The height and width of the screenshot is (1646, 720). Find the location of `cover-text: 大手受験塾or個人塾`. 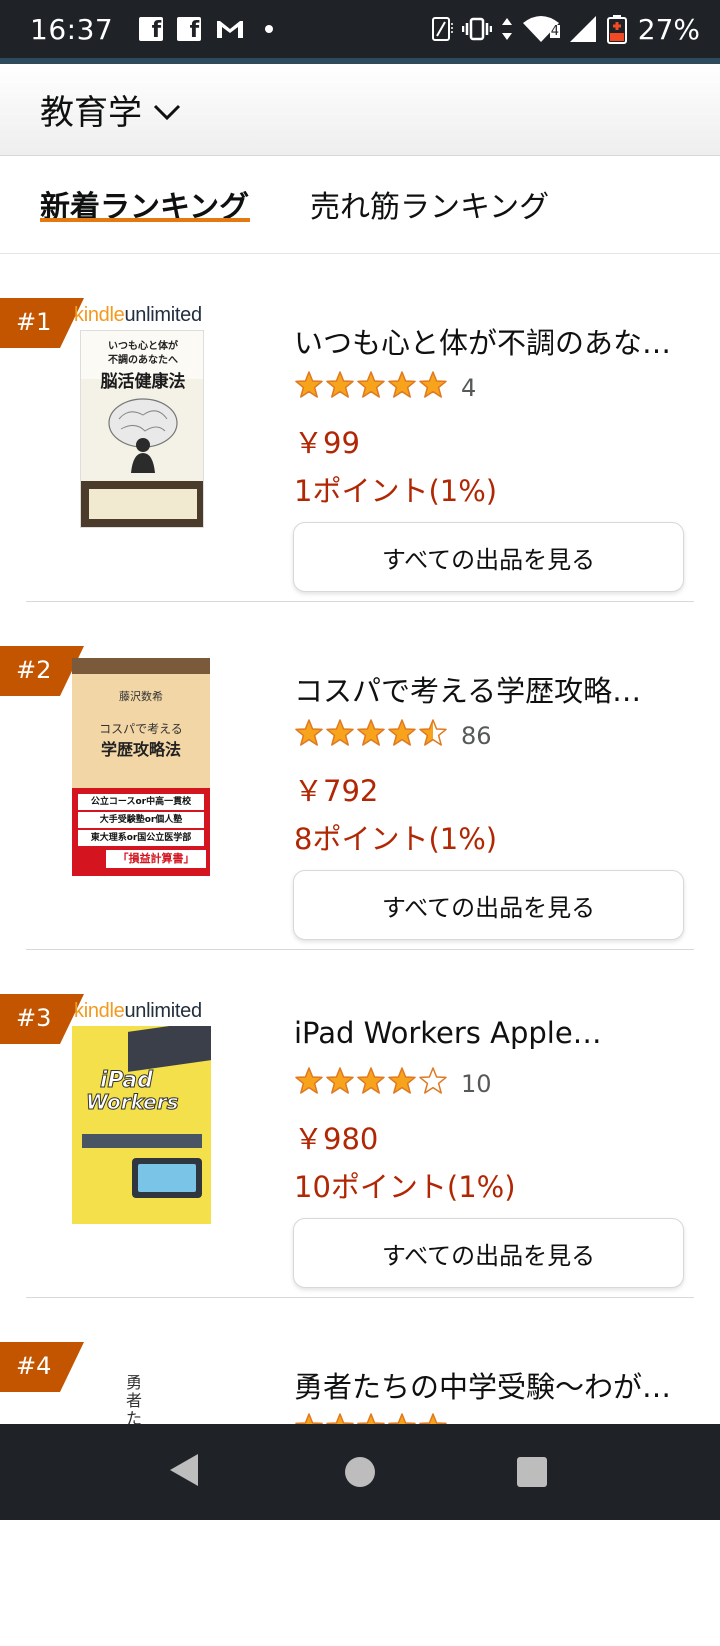

cover-text: 大手受験塾or個人塾 is located at coordinates (141, 820).